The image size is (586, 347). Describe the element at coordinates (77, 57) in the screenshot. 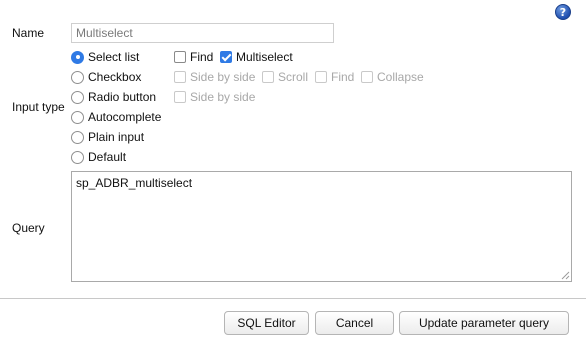

I see `radio-select-list-control` at that location.